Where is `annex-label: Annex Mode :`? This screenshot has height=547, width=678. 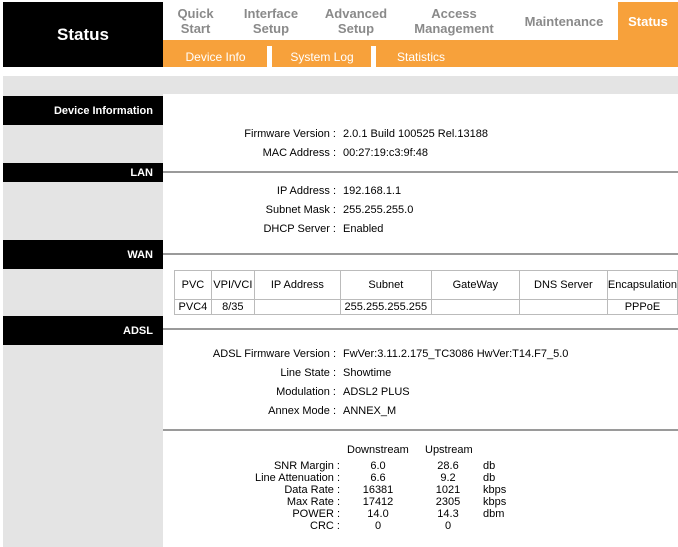
annex-label: Annex Mode : is located at coordinates (302, 411).